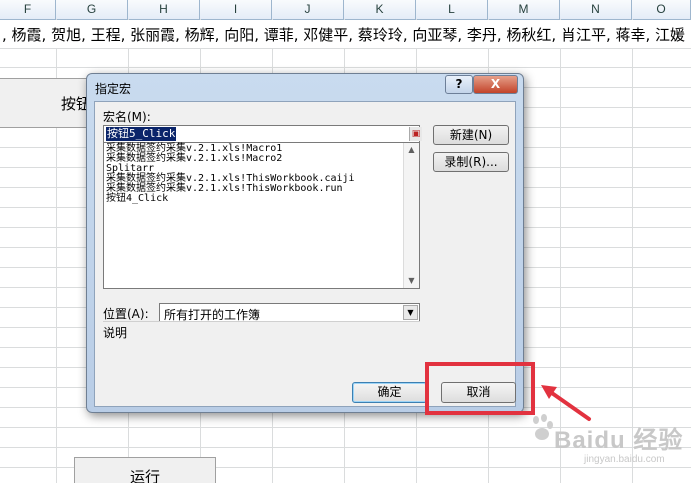 The image size is (691, 483). I want to click on watermark-text: Baidu 经验, so click(619, 440).